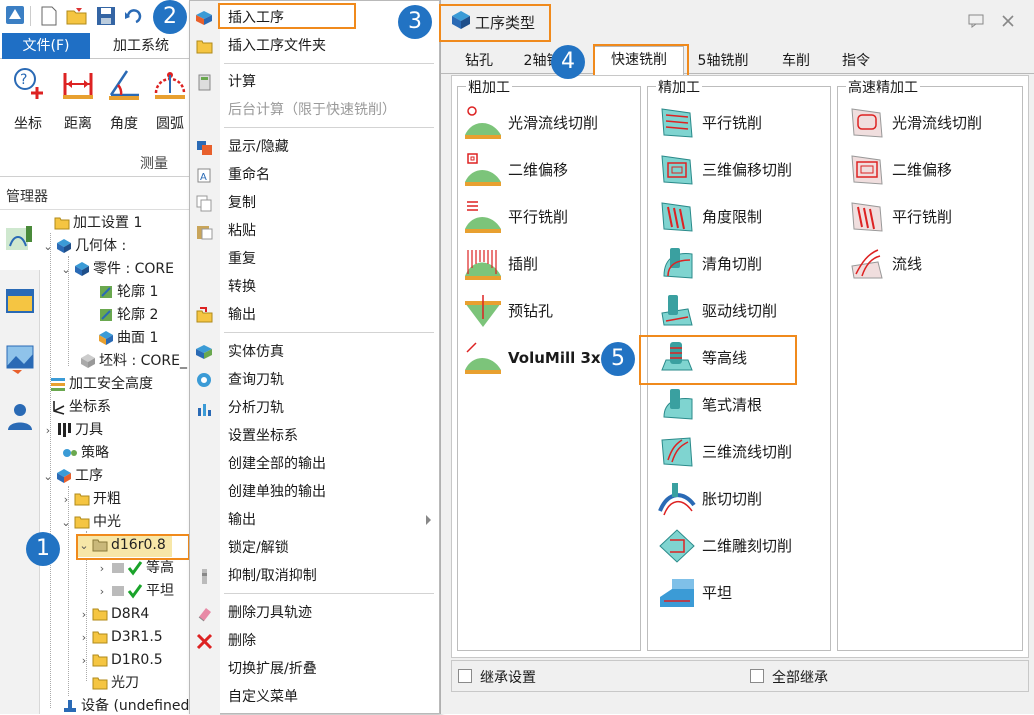 Image resolution: width=1034 pixels, height=715 pixels. I want to click on tree-node: 坯料 : CORE_, so click(132, 361).